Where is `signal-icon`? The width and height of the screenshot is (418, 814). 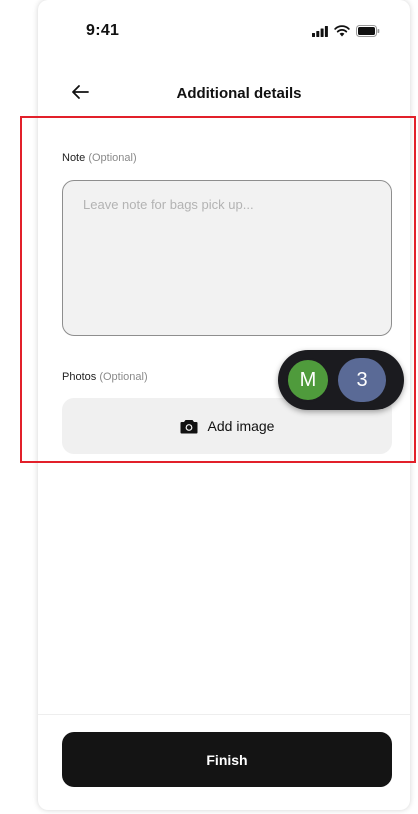
signal-icon is located at coordinates (320, 31).